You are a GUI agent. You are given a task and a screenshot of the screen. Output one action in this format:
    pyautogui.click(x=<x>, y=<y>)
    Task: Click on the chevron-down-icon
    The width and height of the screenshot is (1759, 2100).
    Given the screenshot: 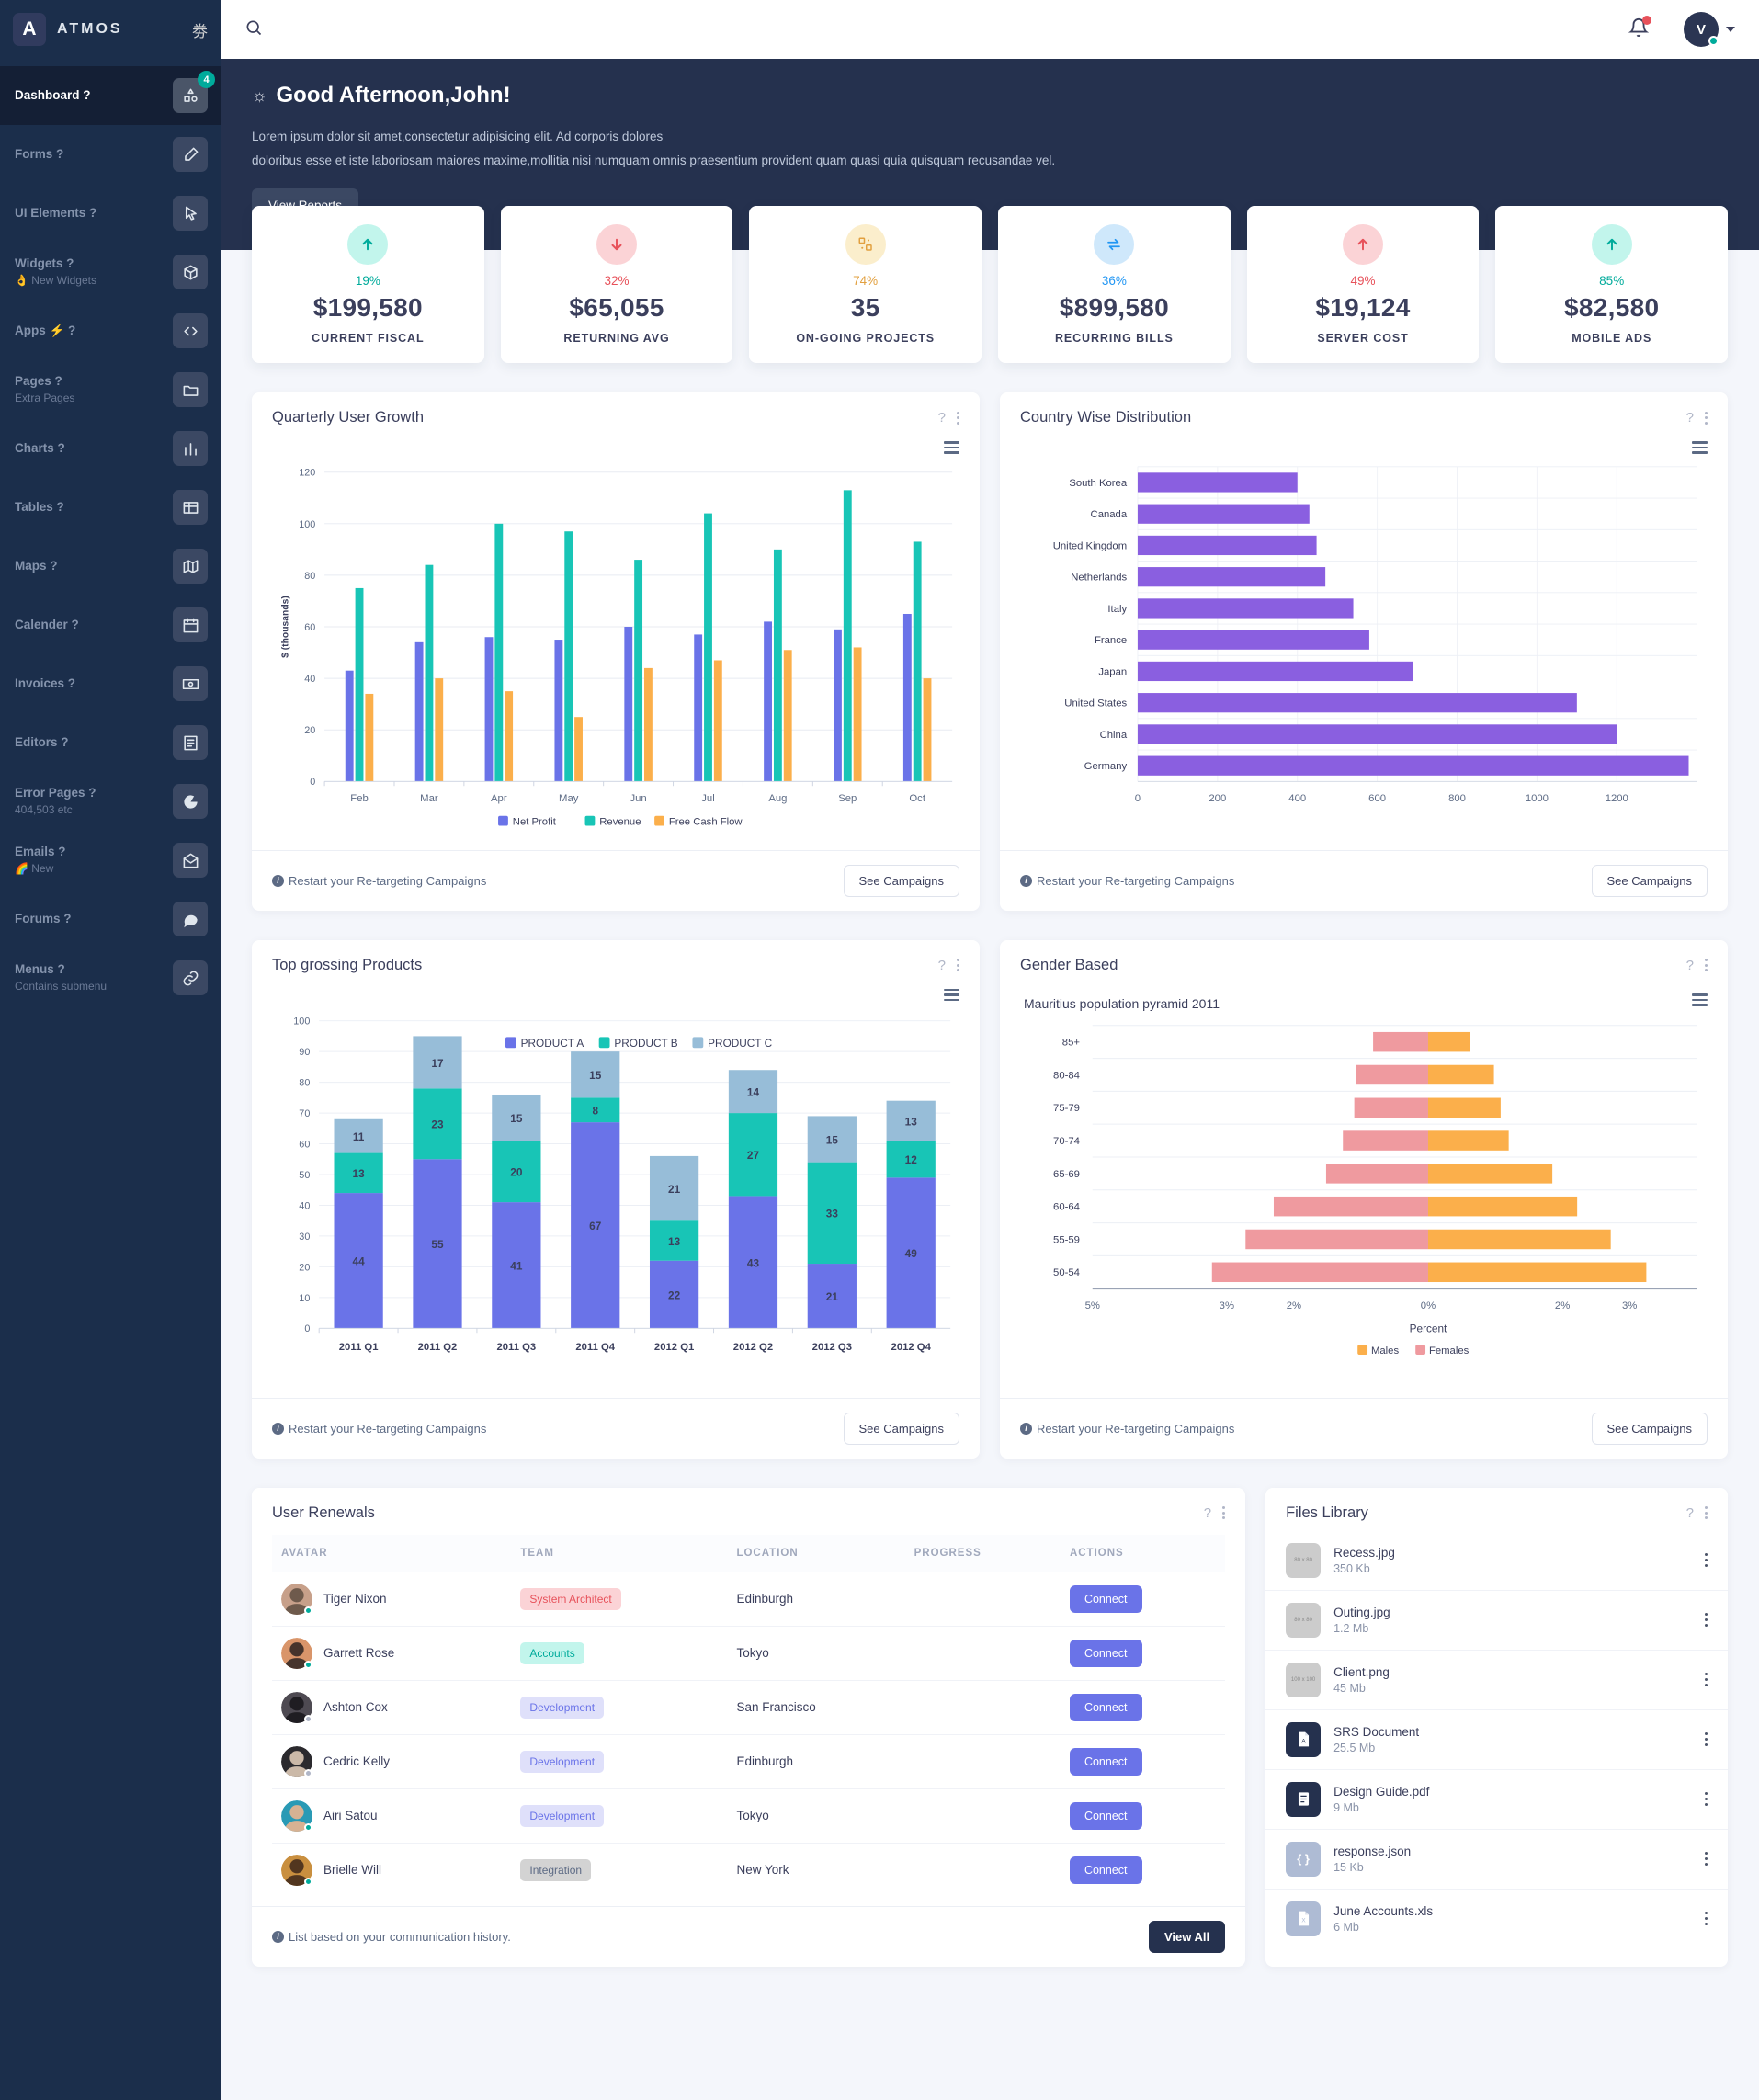 What is the action you would take?
    pyautogui.click(x=1730, y=29)
    